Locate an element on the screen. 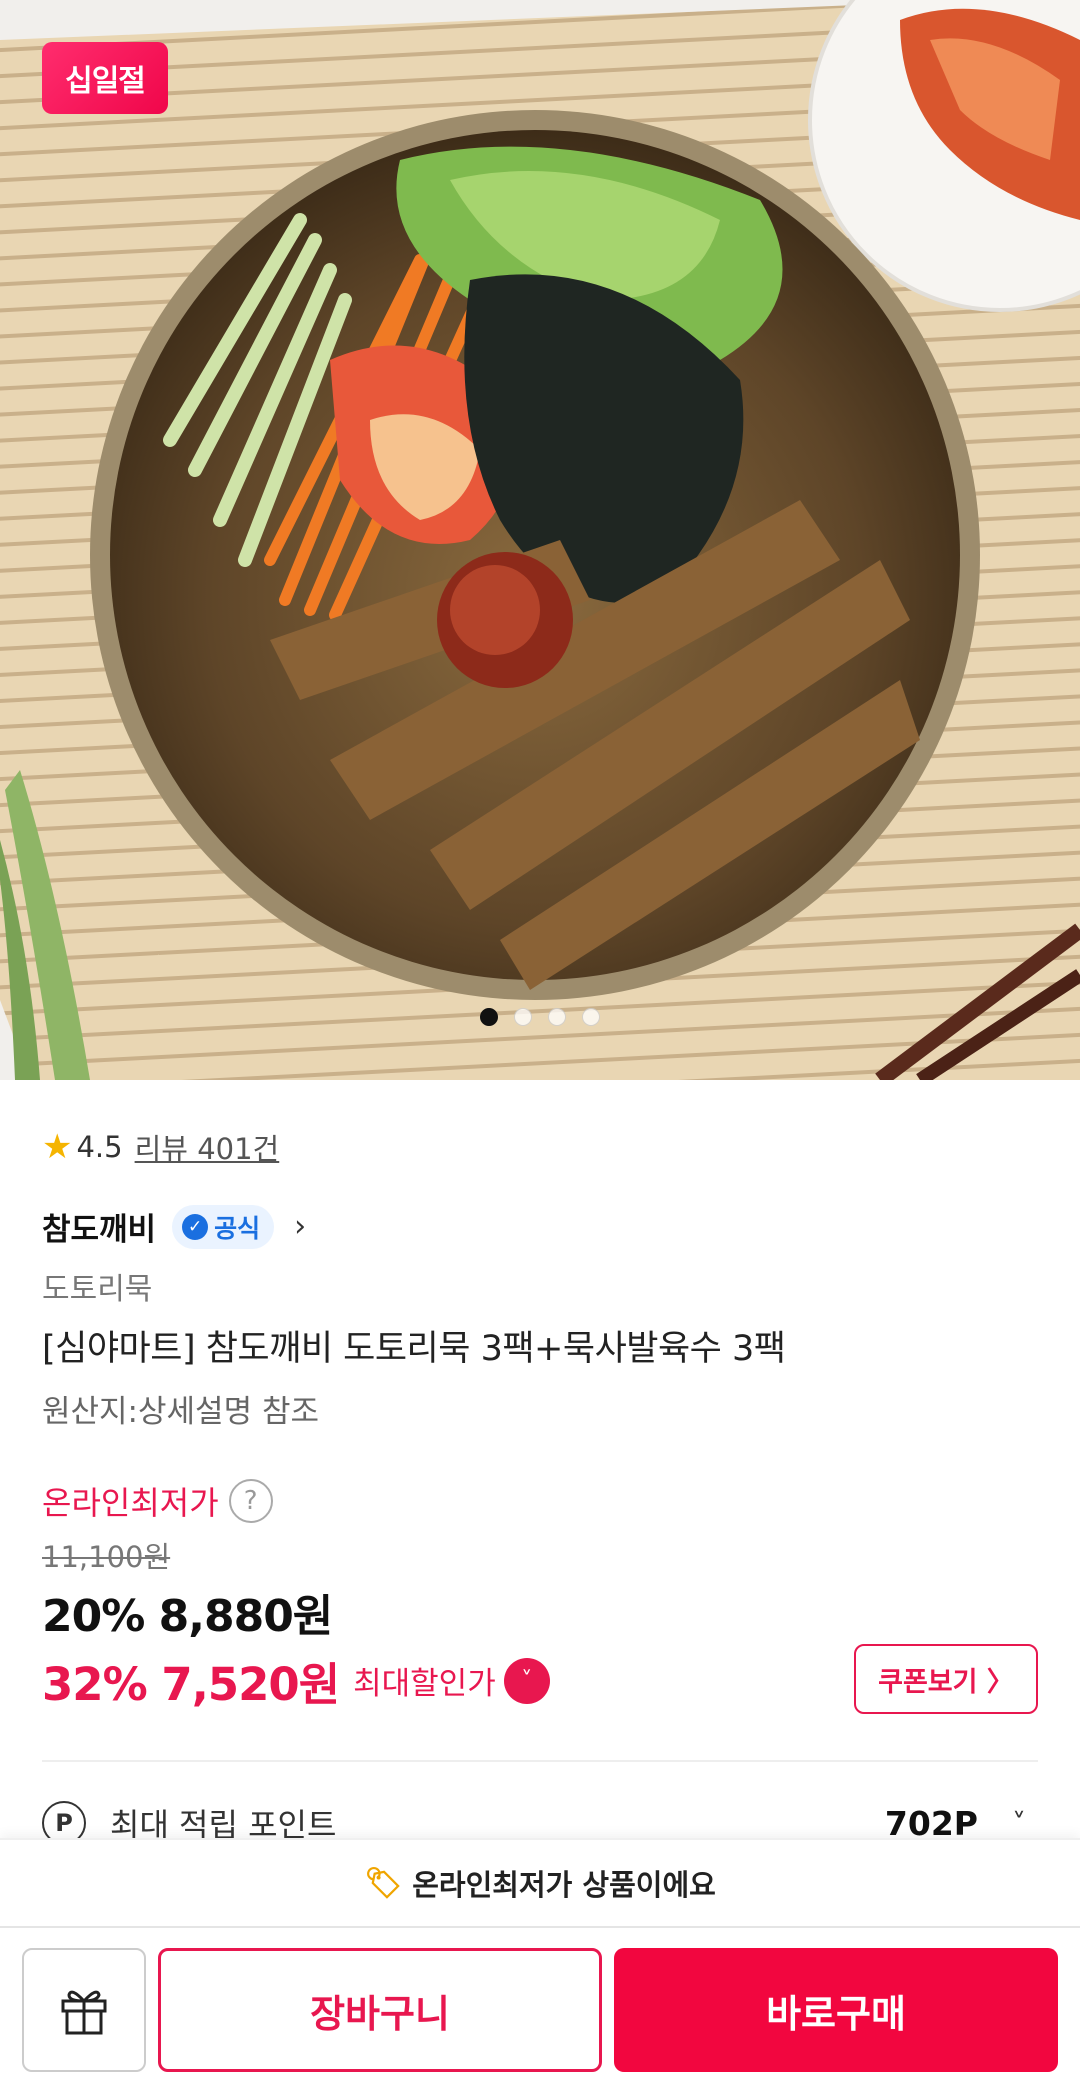 This screenshot has width=1080, height=2087. add-to-cart-button: 장바구니 is located at coordinates (380, 2010).